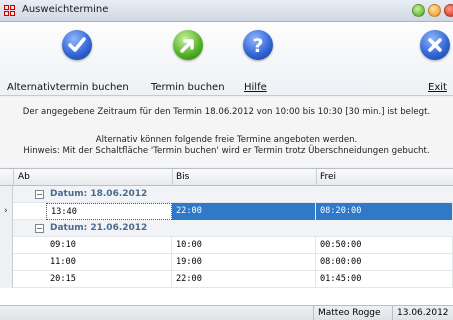  What do you see at coordinates (255, 87) in the screenshot?
I see `hilfe-label: Hilfe` at bounding box center [255, 87].